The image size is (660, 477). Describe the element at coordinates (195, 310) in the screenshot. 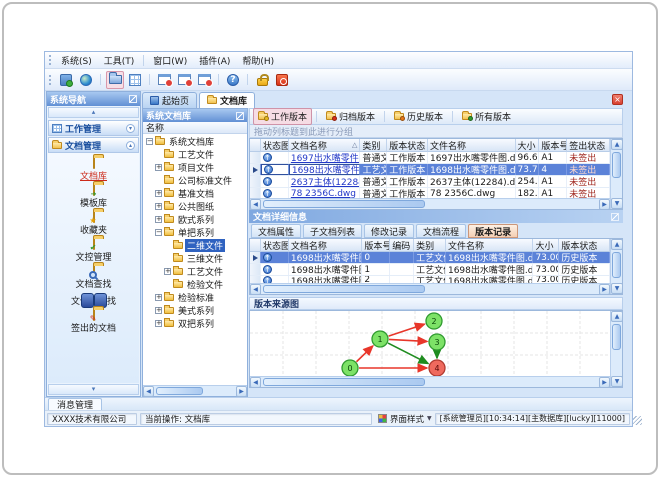

I see `tree-node-13: + 美式系列` at that location.